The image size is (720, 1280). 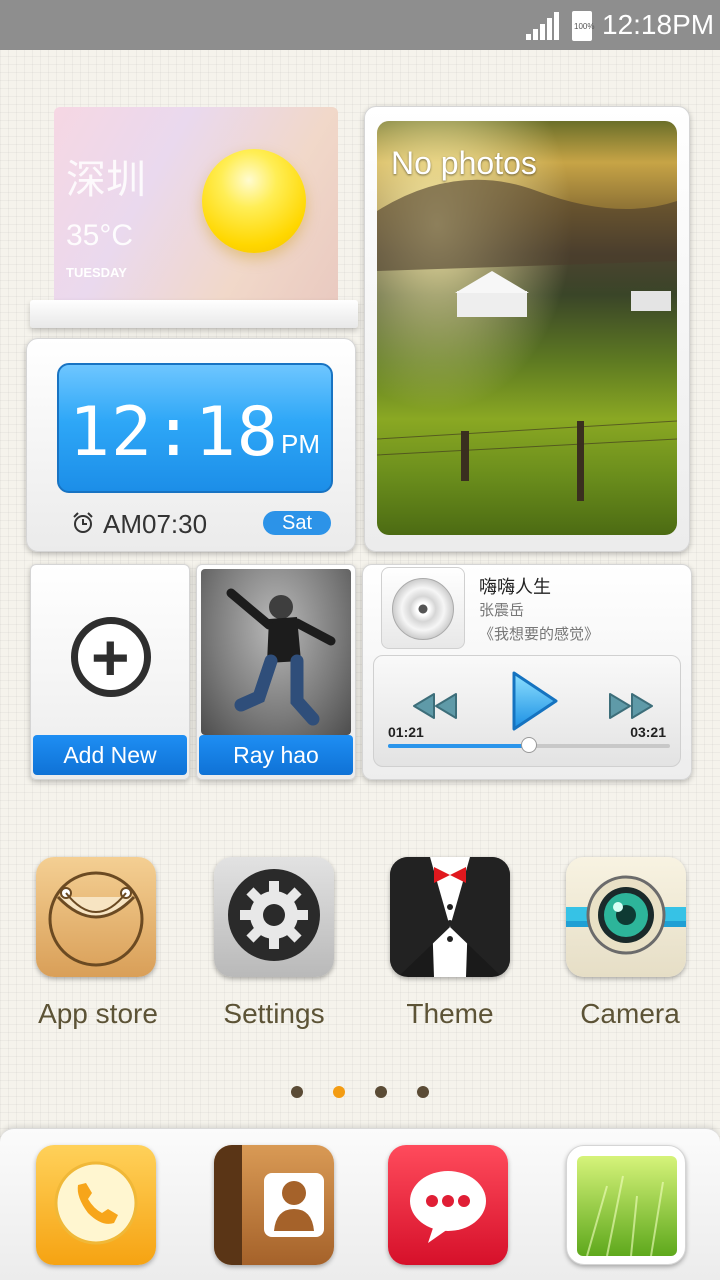 I want to click on photo-image: No photos, so click(x=527, y=328).